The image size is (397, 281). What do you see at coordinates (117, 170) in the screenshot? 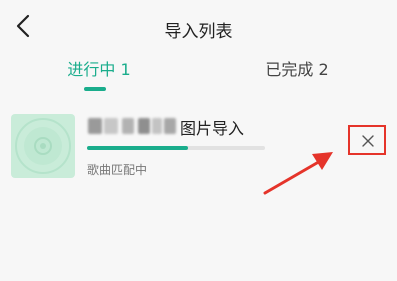
I see `status-text: 歌曲匹配中` at bounding box center [117, 170].